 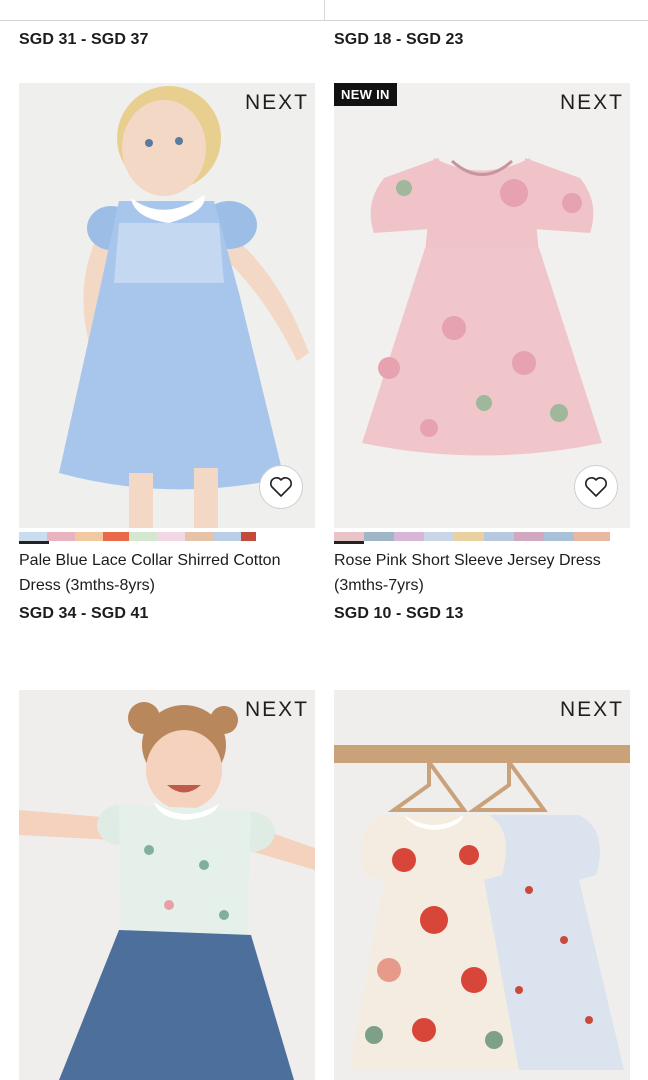 What do you see at coordinates (399, 613) in the screenshot?
I see `product-price: SGD 10 - SGD 13` at bounding box center [399, 613].